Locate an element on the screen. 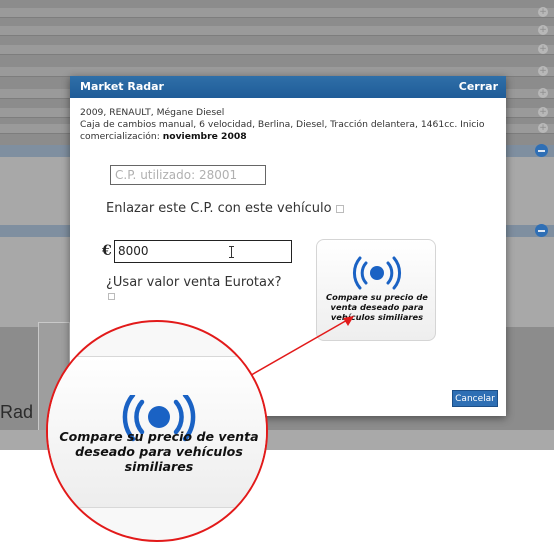  postal-code-field: C.P. utilizado: 28001 is located at coordinates (188, 175).